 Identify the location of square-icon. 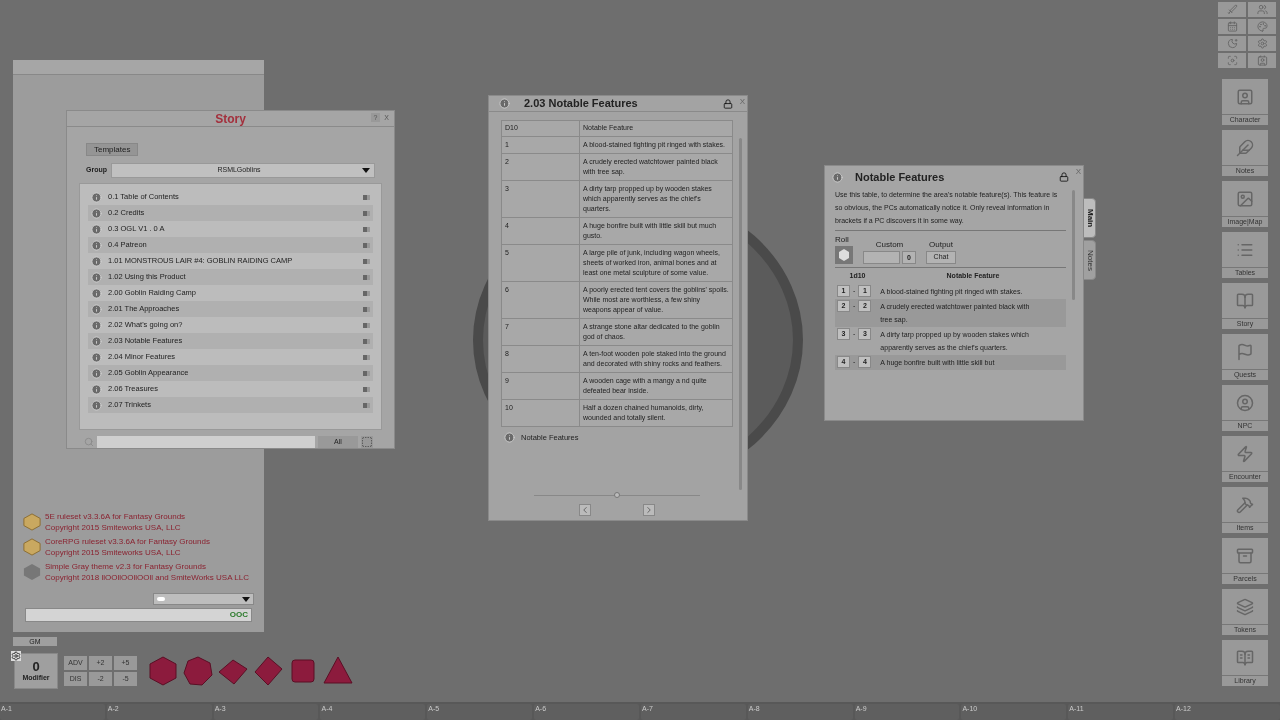
(367, 442).